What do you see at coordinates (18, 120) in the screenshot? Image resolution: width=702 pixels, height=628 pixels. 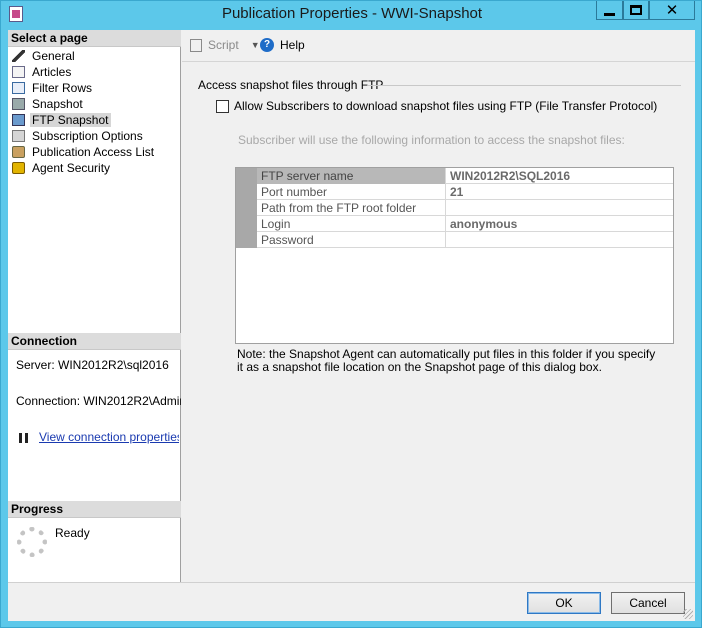 I see `ftp-icon` at bounding box center [18, 120].